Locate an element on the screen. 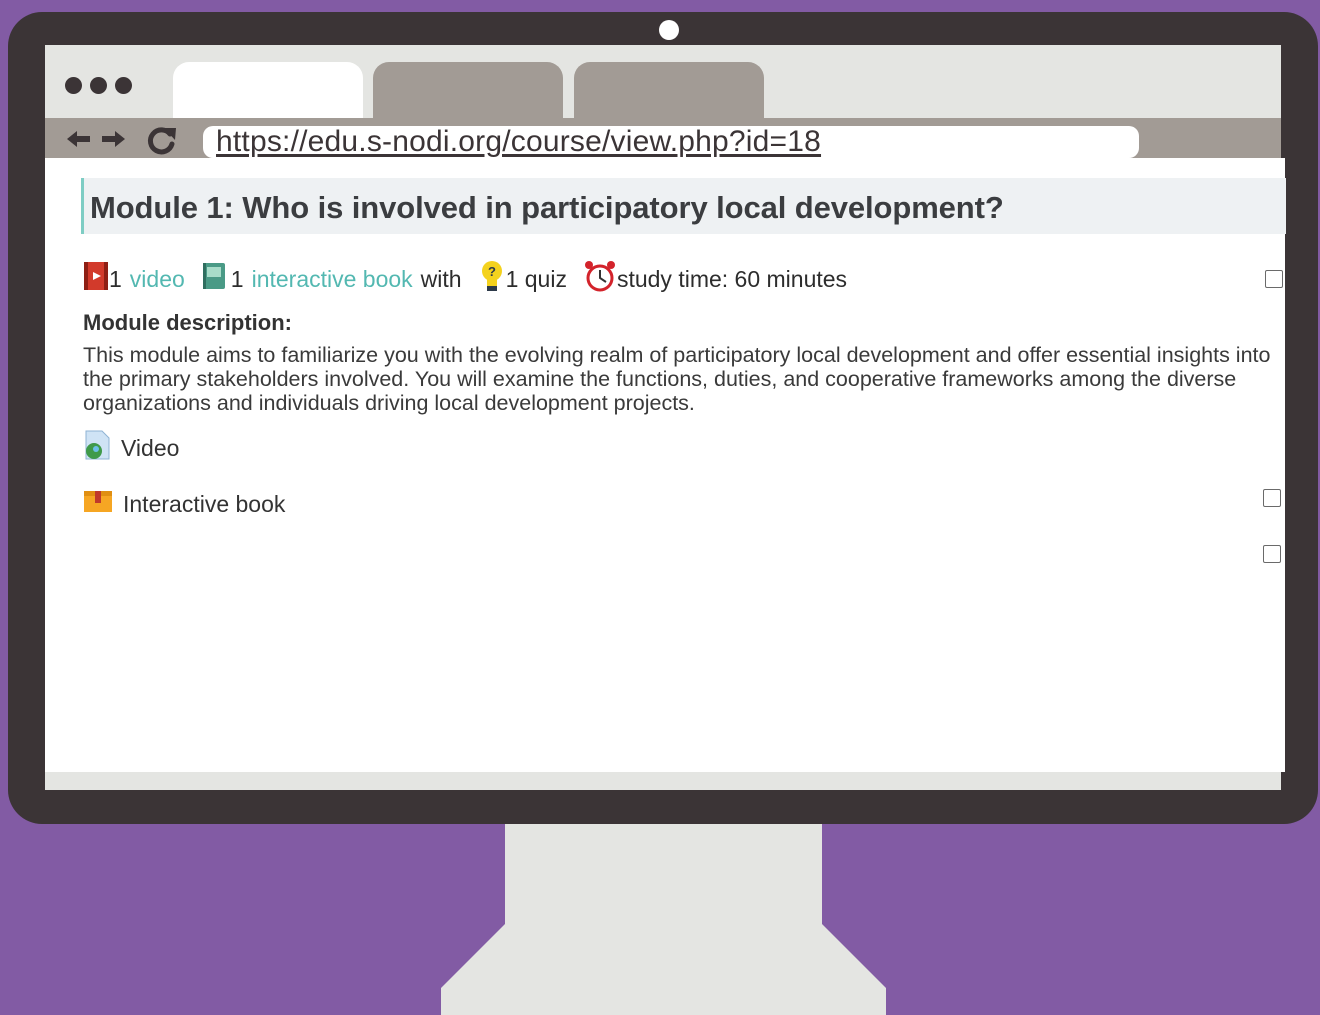  book-count: 1 is located at coordinates (237, 278).